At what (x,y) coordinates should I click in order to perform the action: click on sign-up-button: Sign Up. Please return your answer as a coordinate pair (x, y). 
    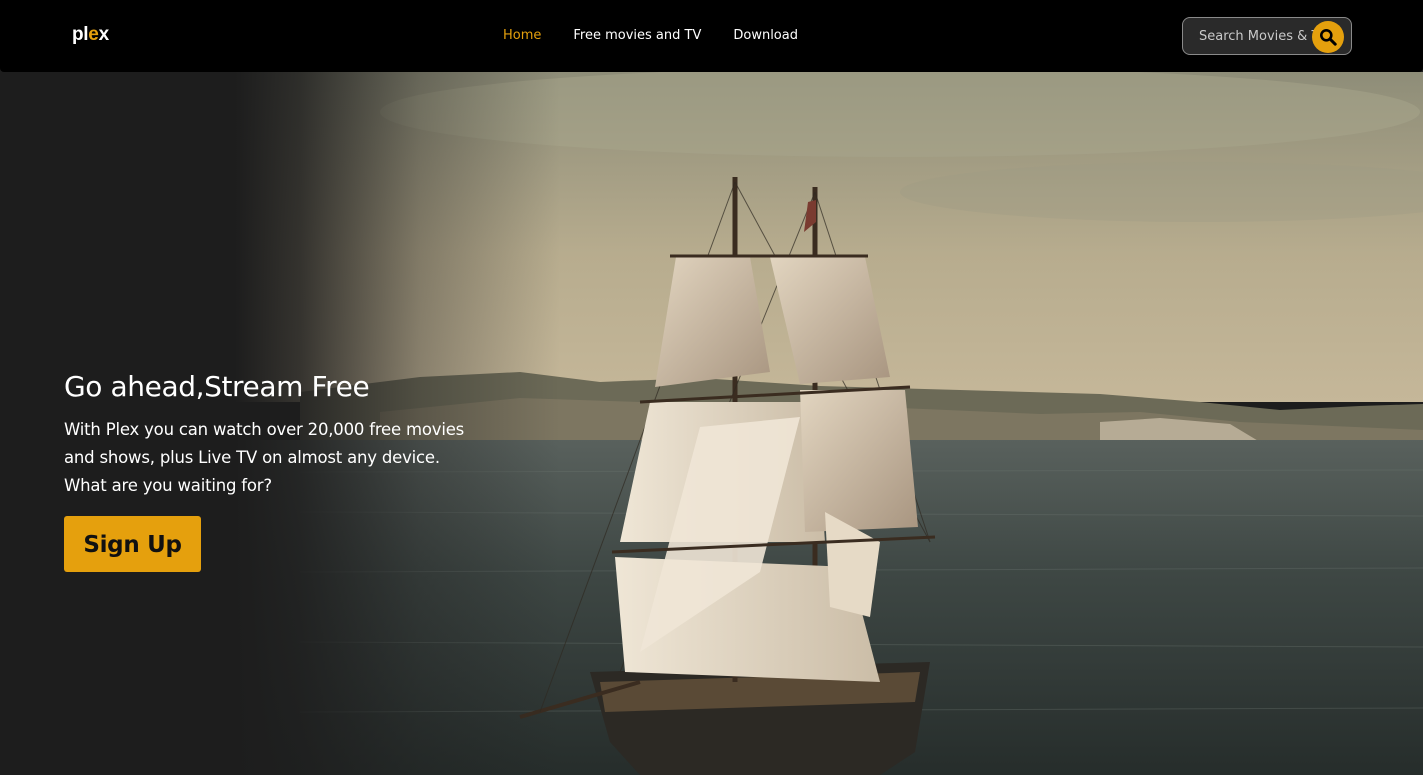
    Looking at the image, I should click on (132, 544).